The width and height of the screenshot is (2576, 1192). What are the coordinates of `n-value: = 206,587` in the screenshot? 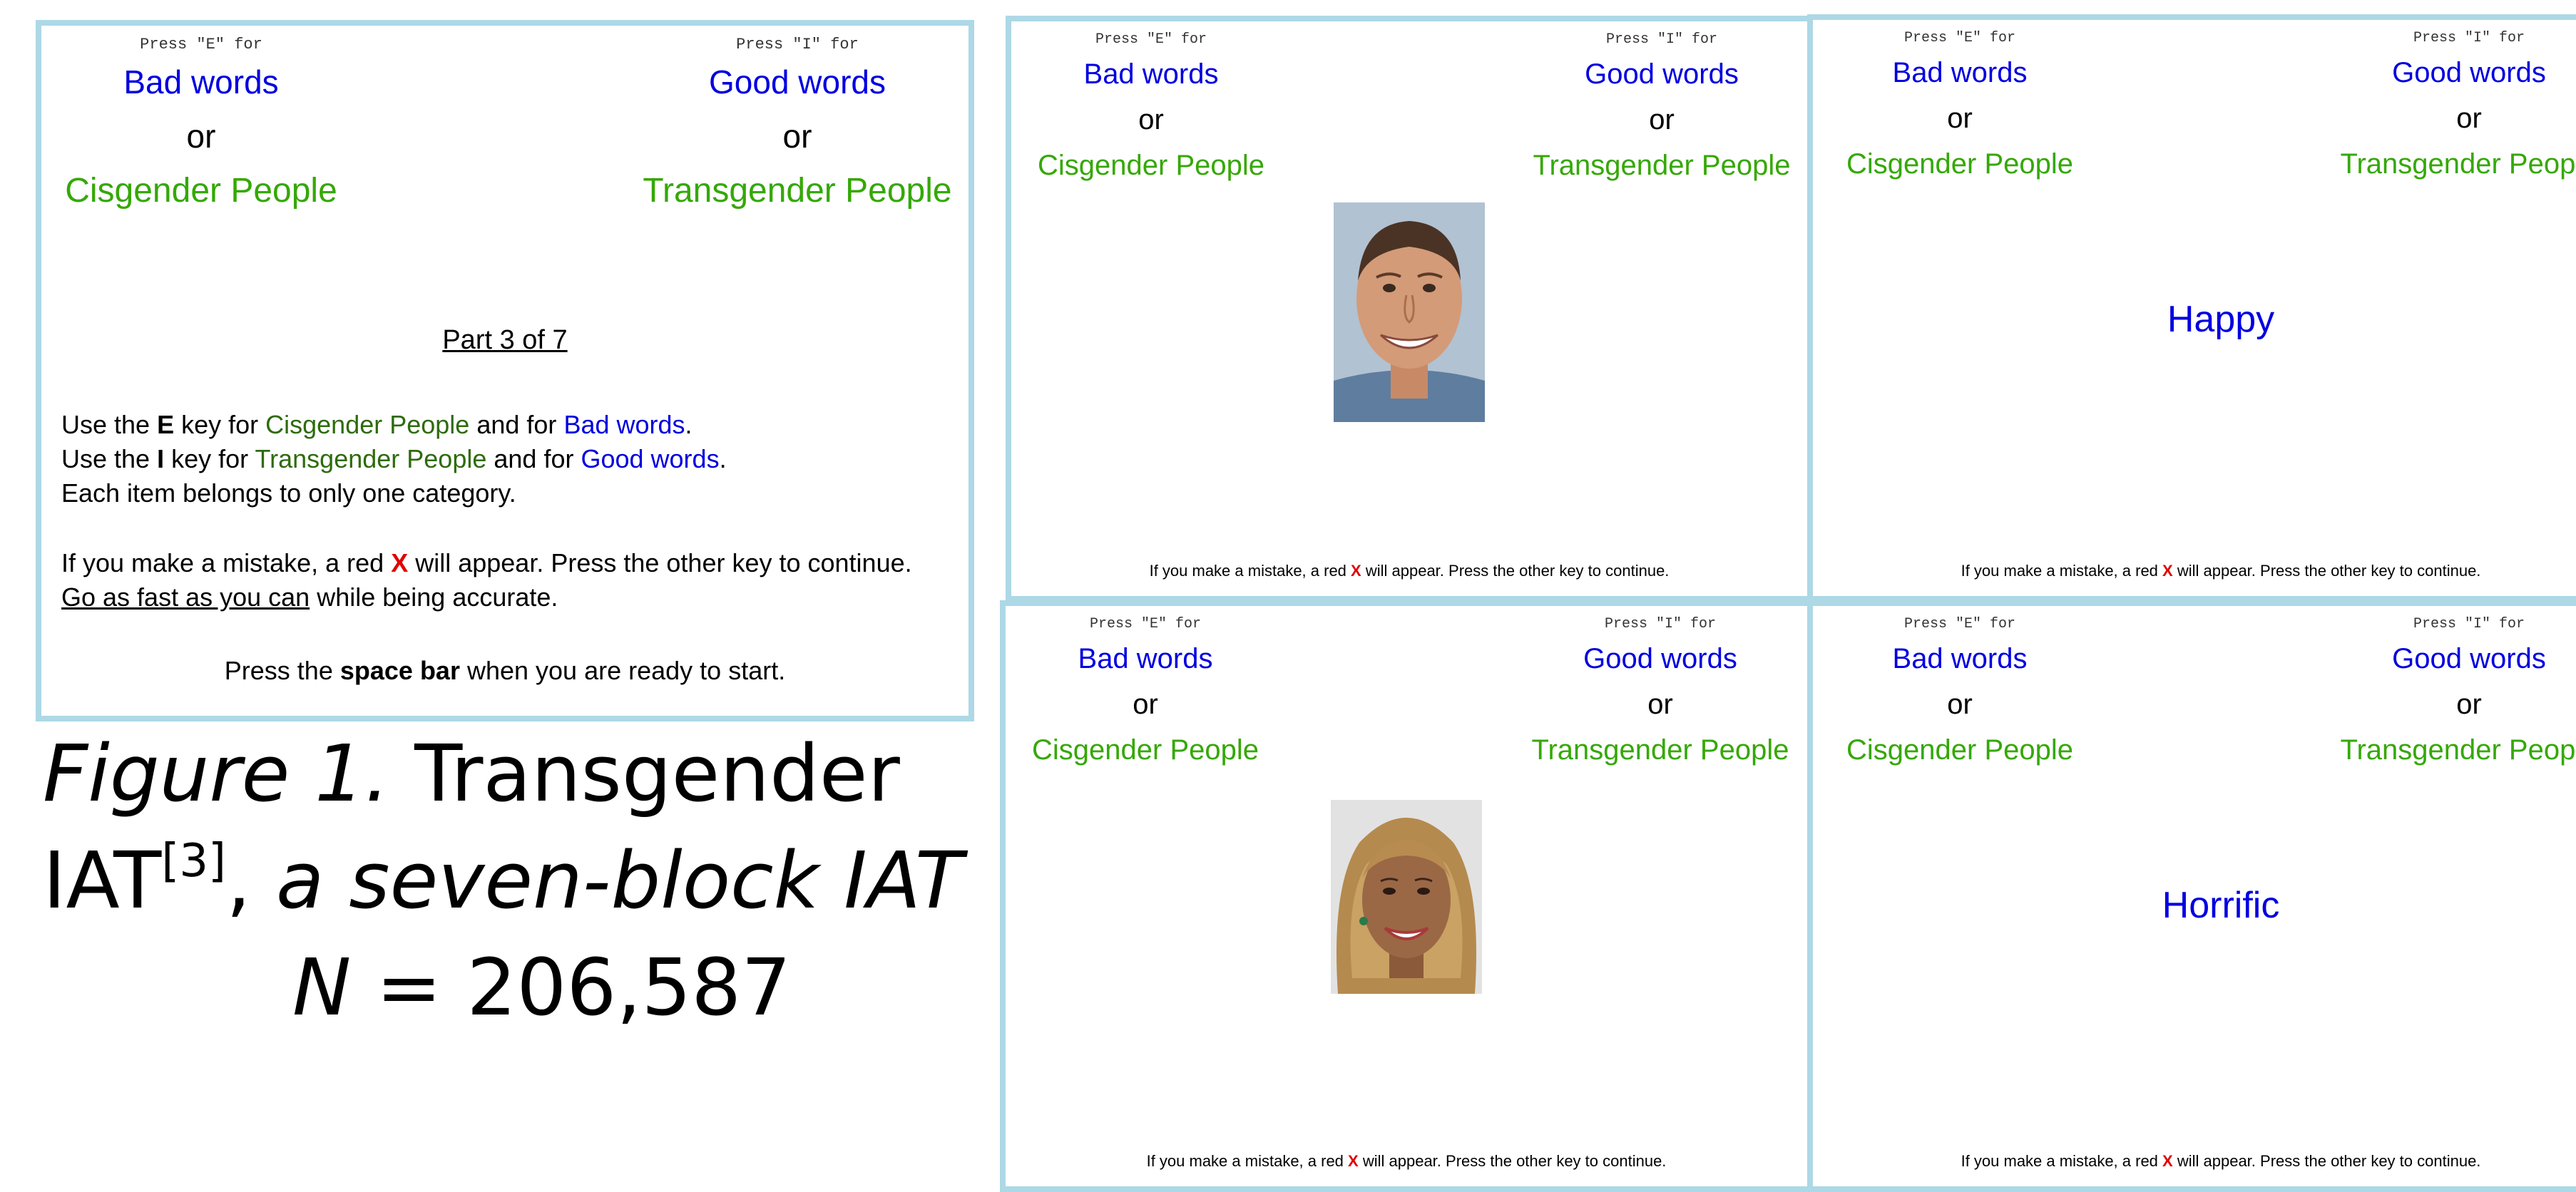 It's located at (572, 987).